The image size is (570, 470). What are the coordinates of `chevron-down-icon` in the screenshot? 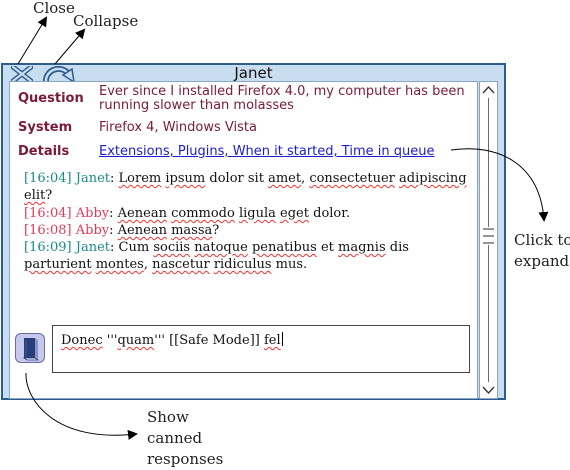 It's located at (488, 390).